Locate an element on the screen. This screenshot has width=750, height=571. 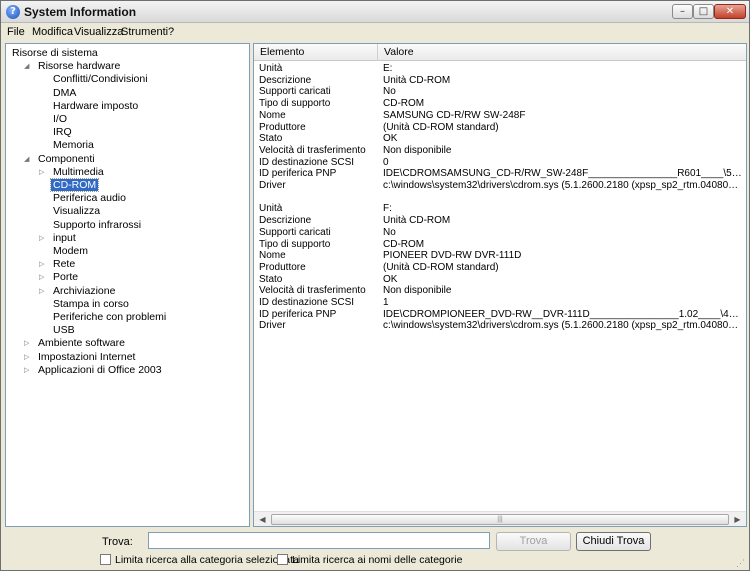
tree-item: Modem is located at coordinates (70, 251).